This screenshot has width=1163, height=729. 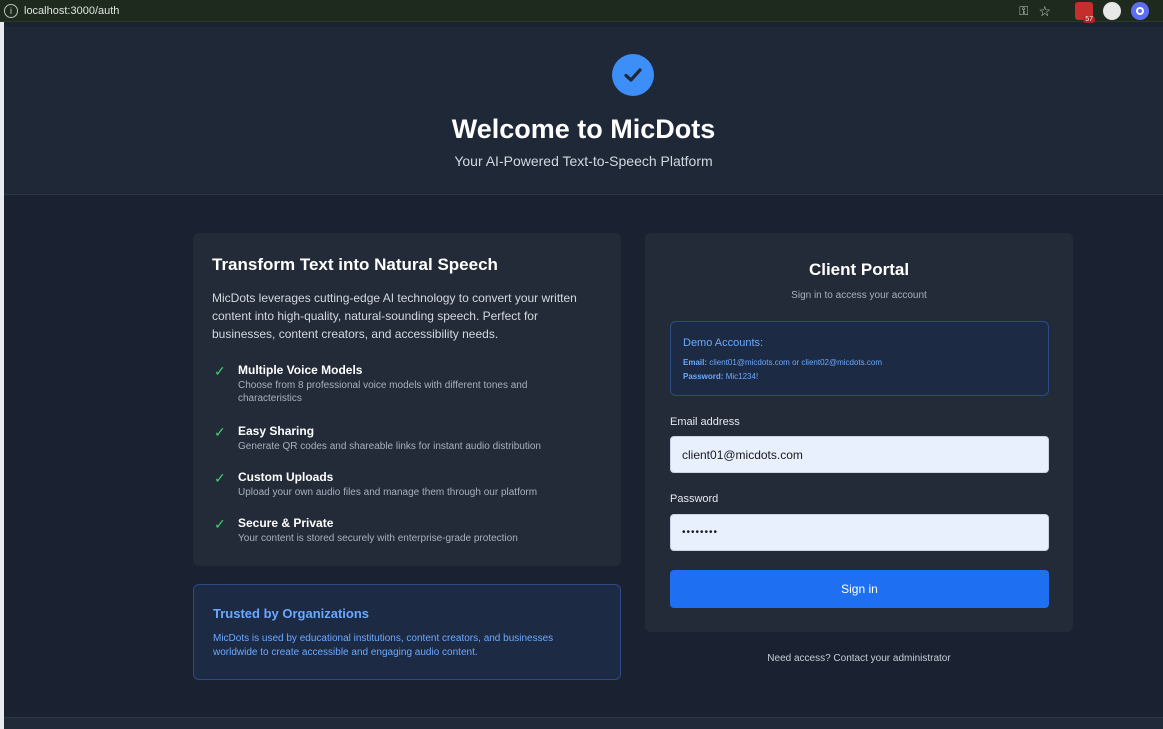 What do you see at coordinates (859, 454) in the screenshot?
I see `email-field: client01@micdots.com` at bounding box center [859, 454].